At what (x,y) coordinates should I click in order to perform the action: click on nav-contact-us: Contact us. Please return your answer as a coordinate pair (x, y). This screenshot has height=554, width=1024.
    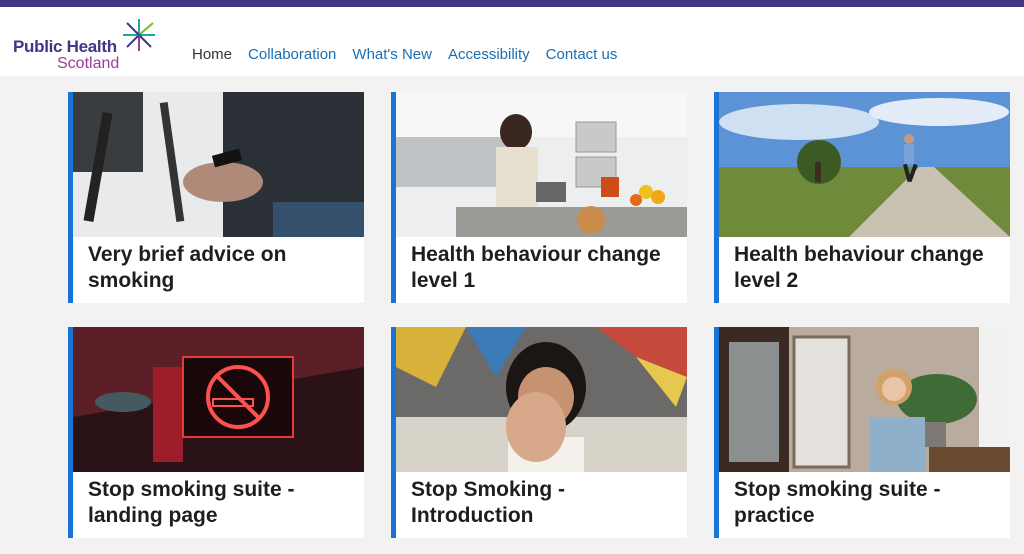
    Looking at the image, I should click on (582, 54).